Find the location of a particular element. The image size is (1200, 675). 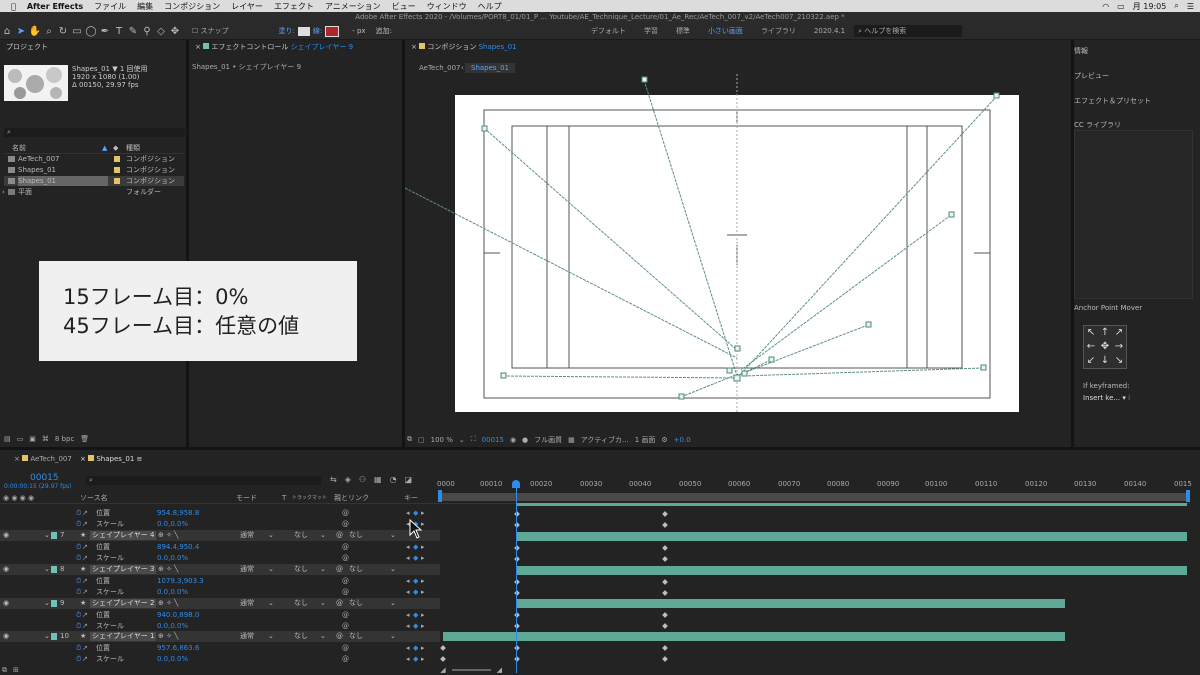

menu-effect: エフェクト is located at coordinates (294, 6).